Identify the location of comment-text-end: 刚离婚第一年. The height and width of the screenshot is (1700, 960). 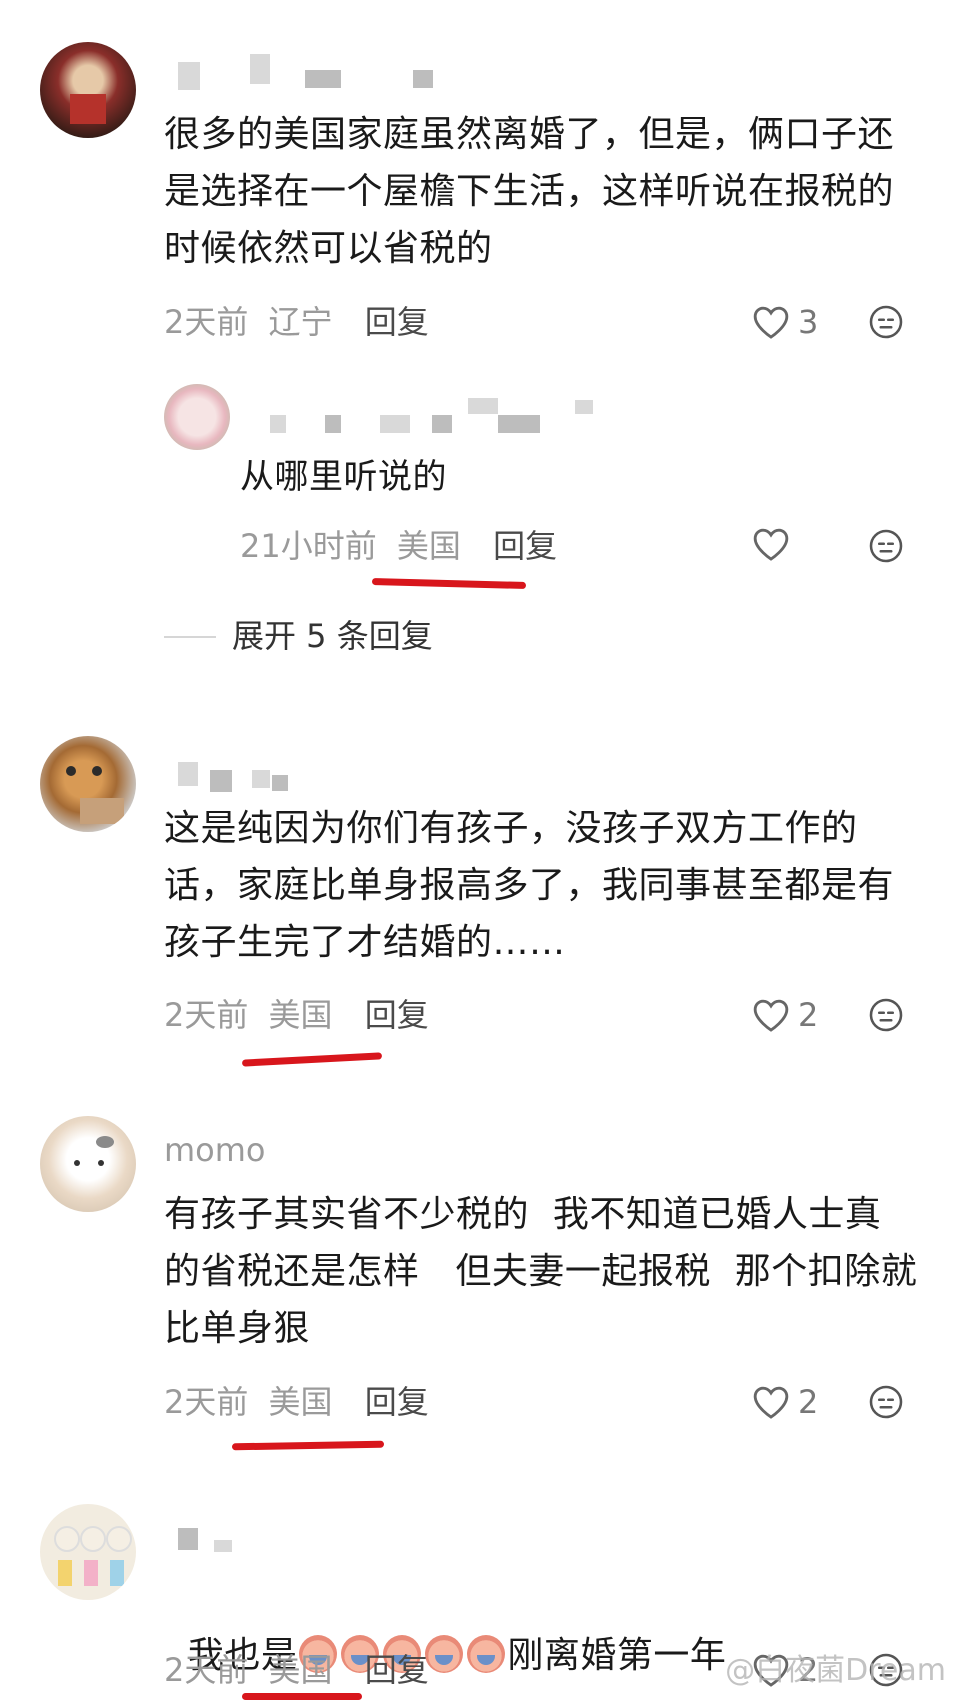
(617, 1655).